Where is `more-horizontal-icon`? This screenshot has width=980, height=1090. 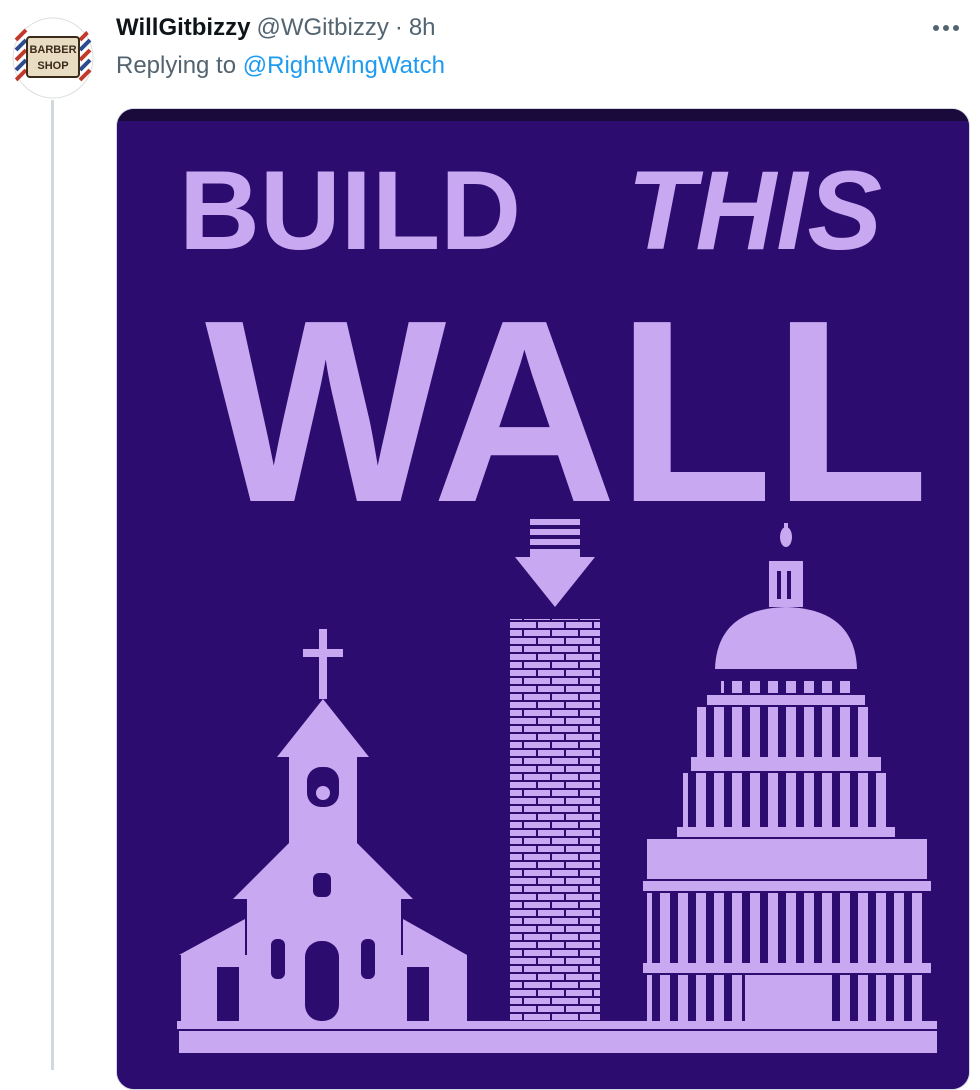
more-horizontal-icon is located at coordinates (946, 28).